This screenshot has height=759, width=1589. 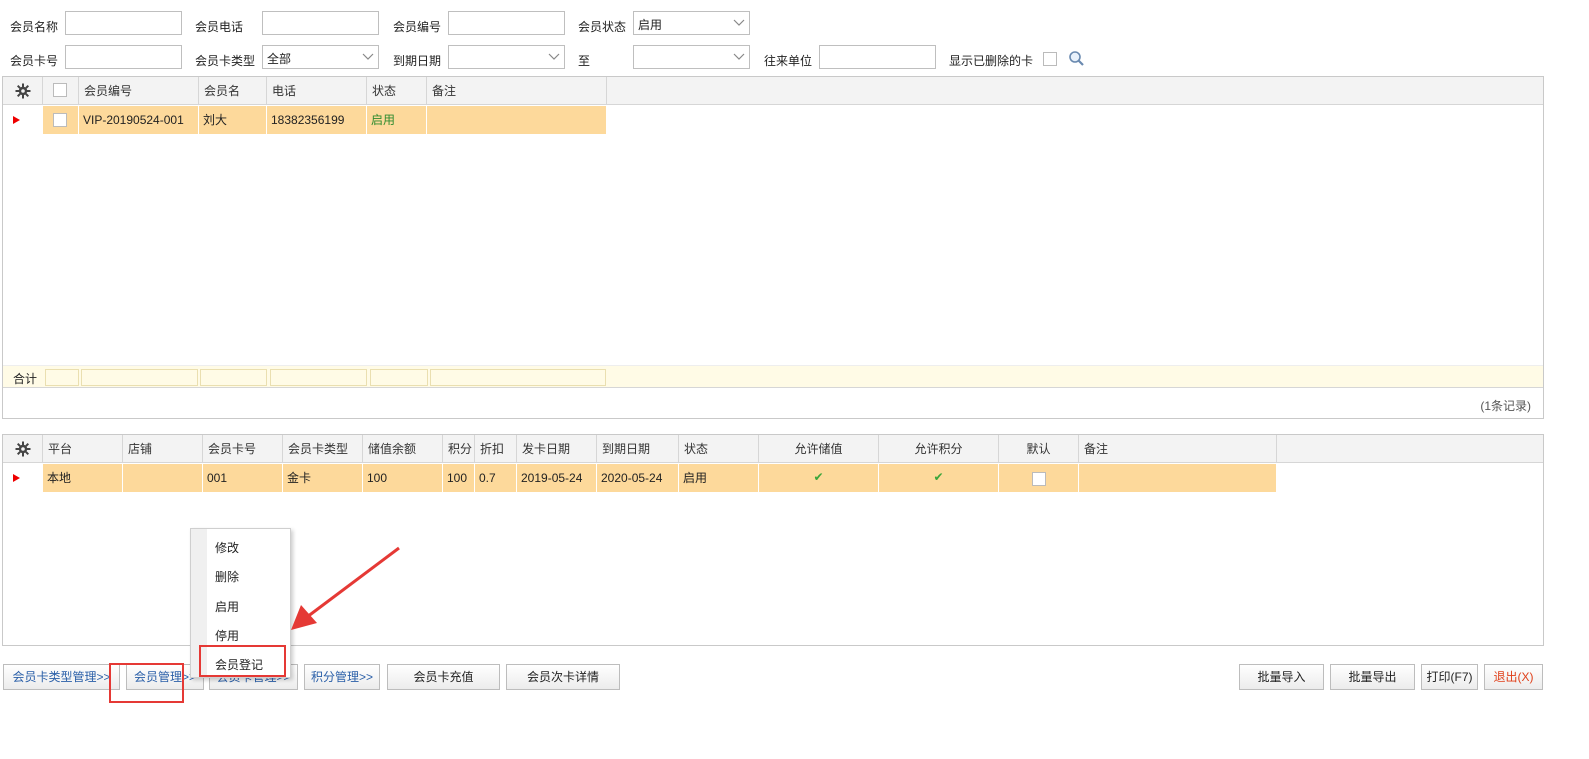 I want to click on cell-default, so click(x=1039, y=478).